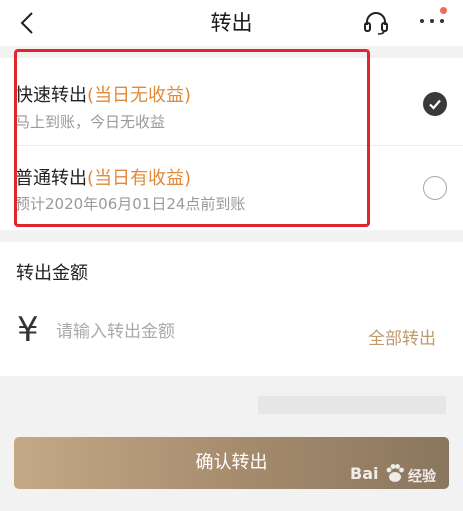  What do you see at coordinates (90, 122) in the screenshot?
I see `option-fast-desc: 马上到账，今日无收益` at bounding box center [90, 122].